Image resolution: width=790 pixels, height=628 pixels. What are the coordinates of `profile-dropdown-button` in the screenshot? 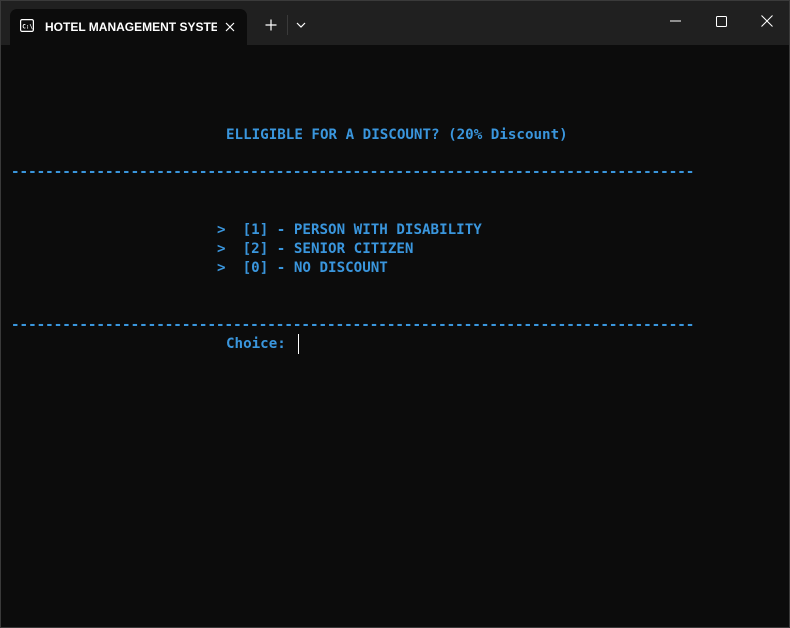 It's located at (301, 25).